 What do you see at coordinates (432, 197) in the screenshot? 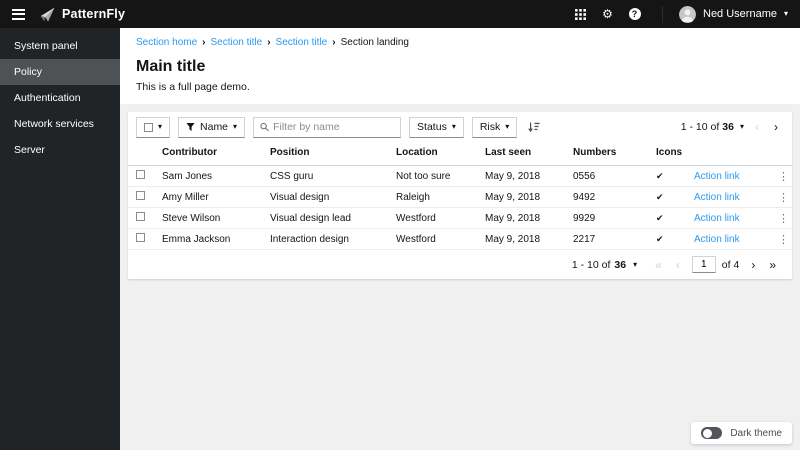
I see `cell-location: Raleigh` at bounding box center [432, 197].